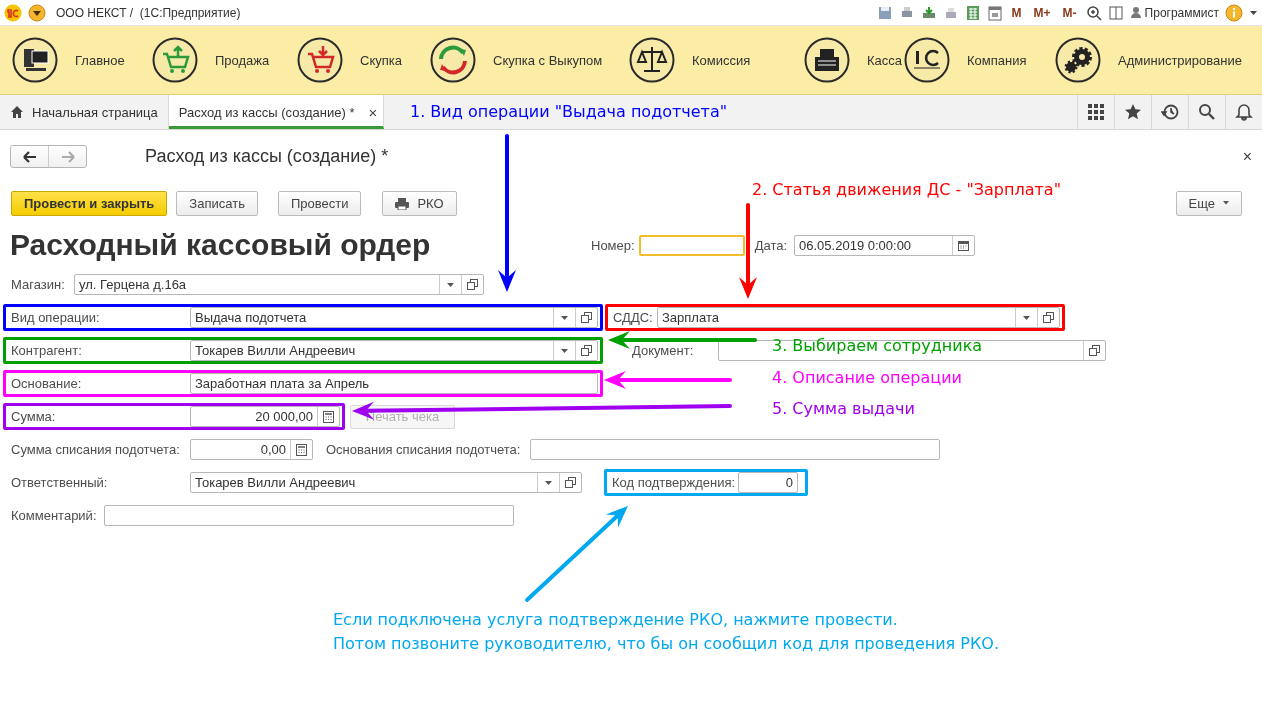 Image resolution: width=1262 pixels, height=717 pixels. I want to click on tab: Расход из кассы (создание) * ×, so click(276, 112).